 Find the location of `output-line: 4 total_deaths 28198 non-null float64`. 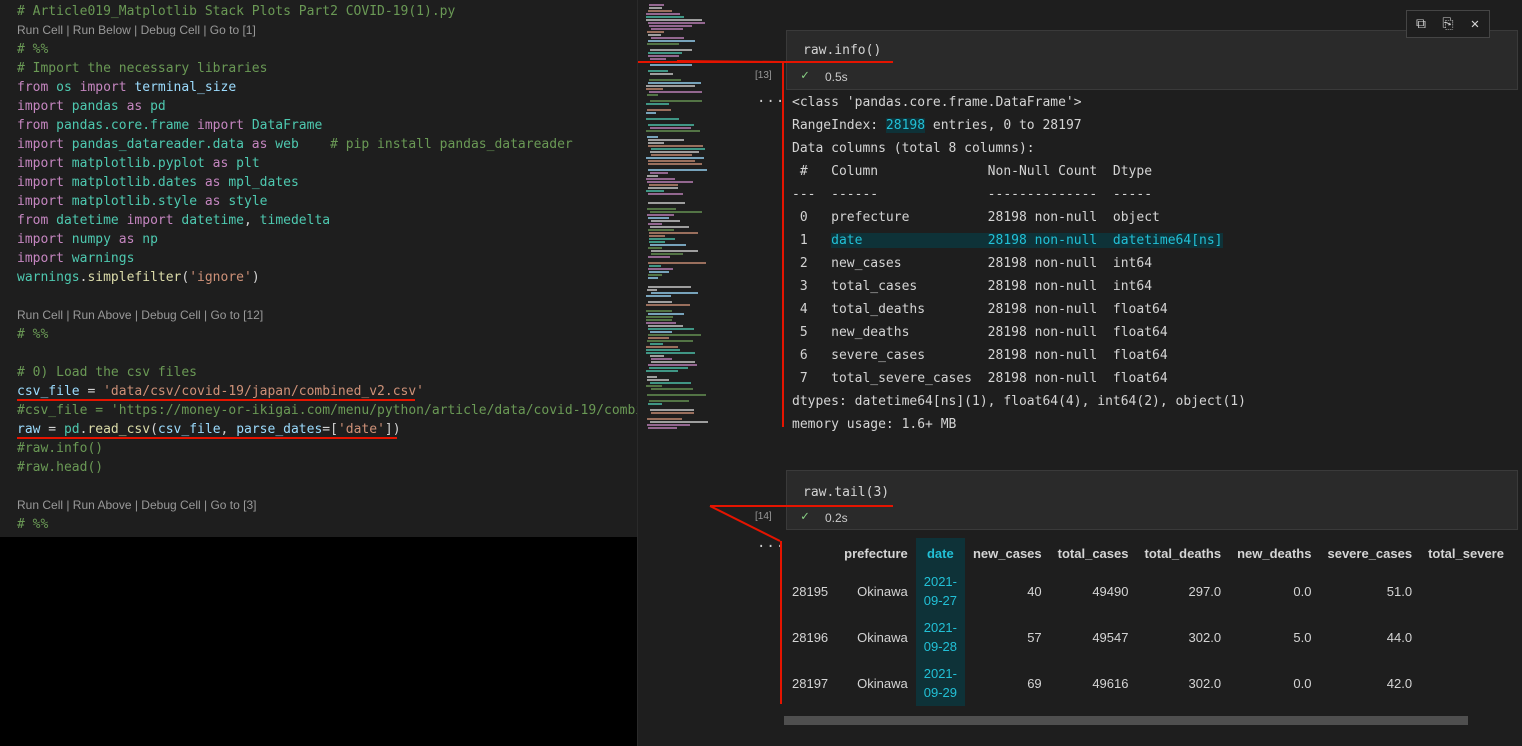

output-line: 4 total_deaths 28198 non-null float64 is located at coordinates (980, 309).